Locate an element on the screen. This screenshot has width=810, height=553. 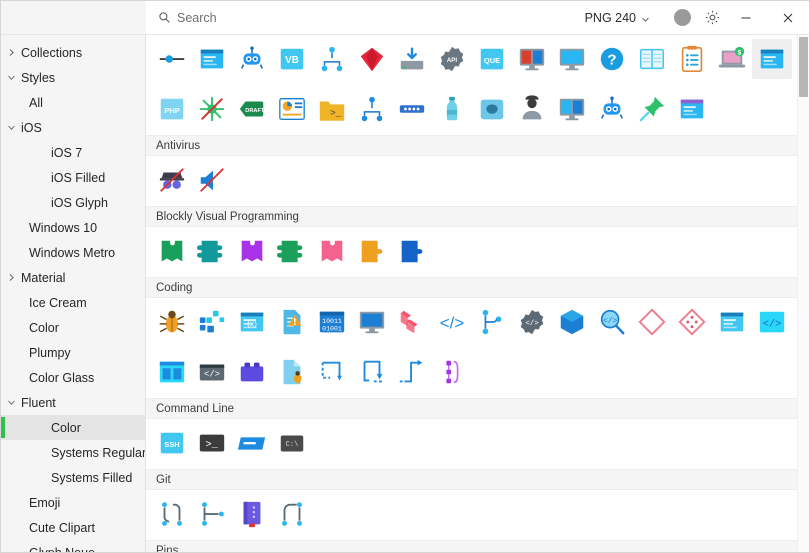
sidebar-item-collections: Collections is located at coordinates (73, 52).